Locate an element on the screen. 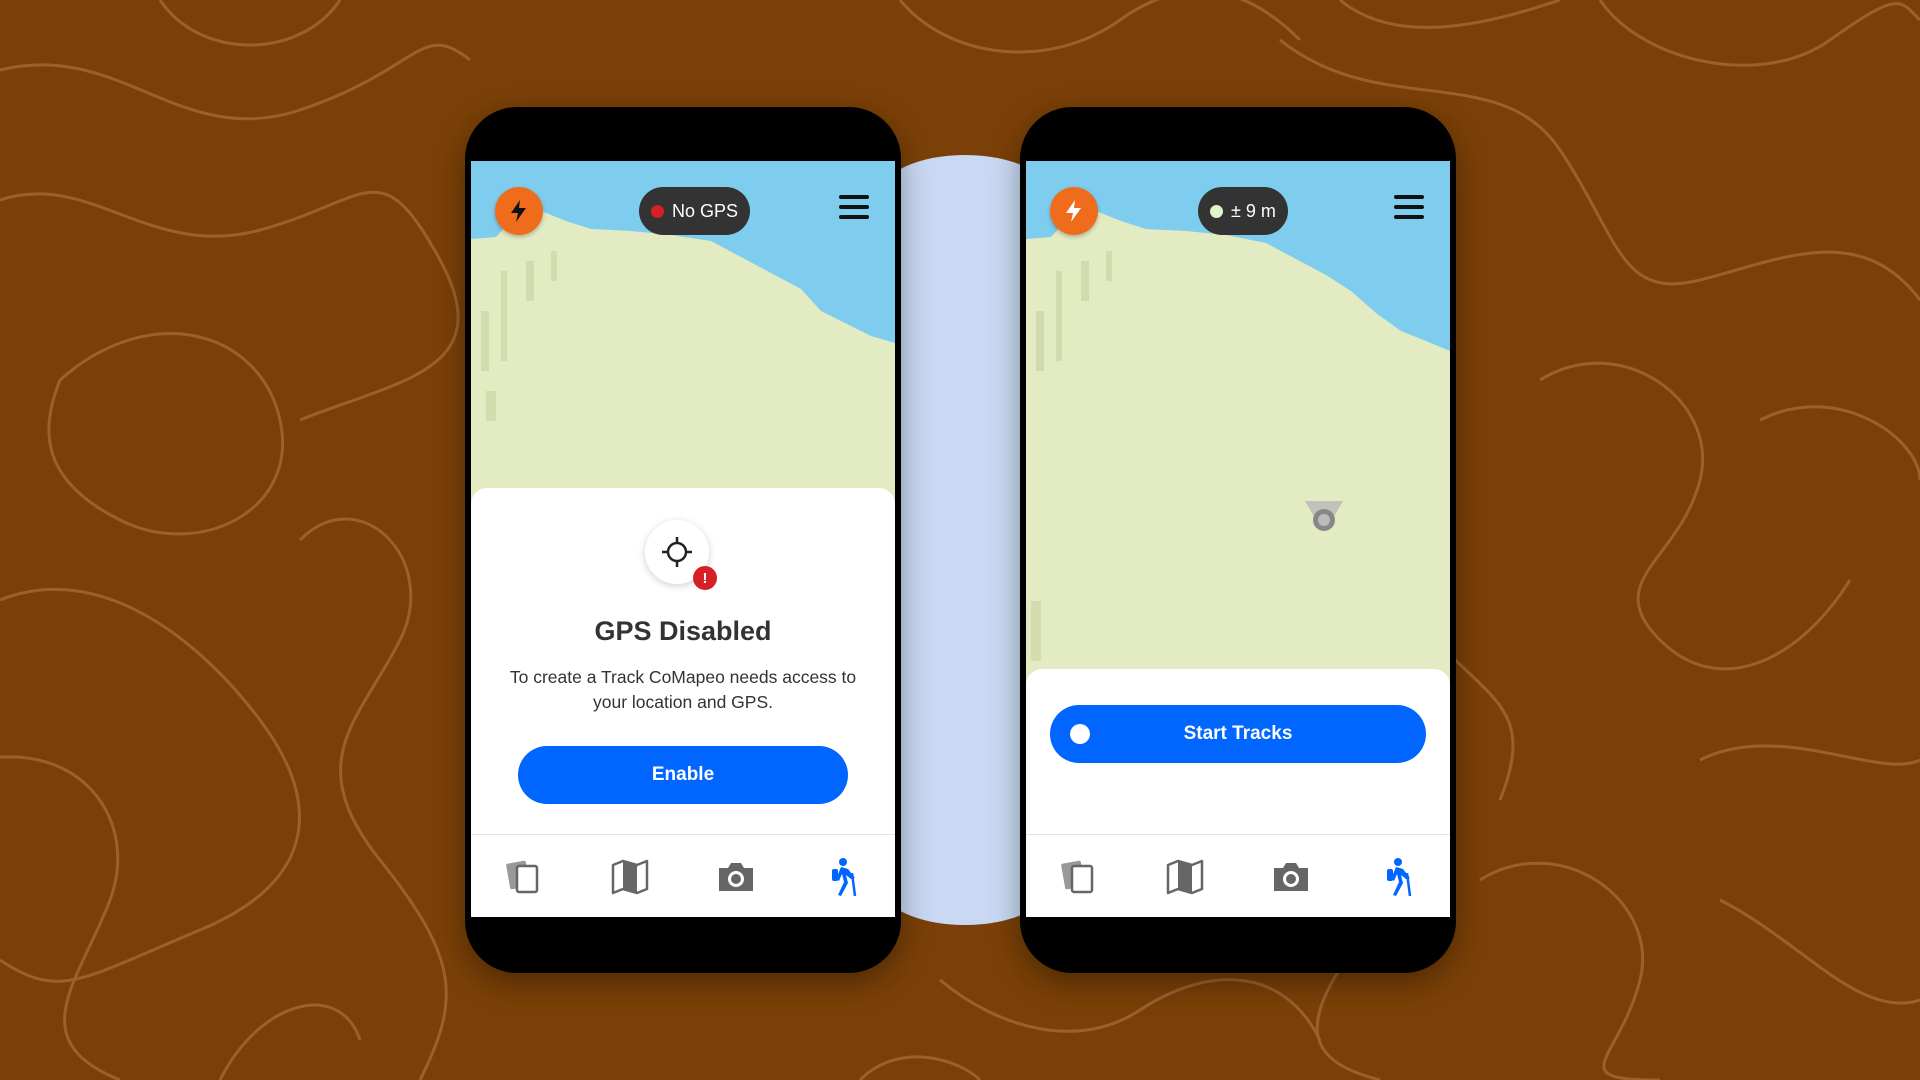 The image size is (1920, 1080). alert-icon: ! is located at coordinates (705, 578).